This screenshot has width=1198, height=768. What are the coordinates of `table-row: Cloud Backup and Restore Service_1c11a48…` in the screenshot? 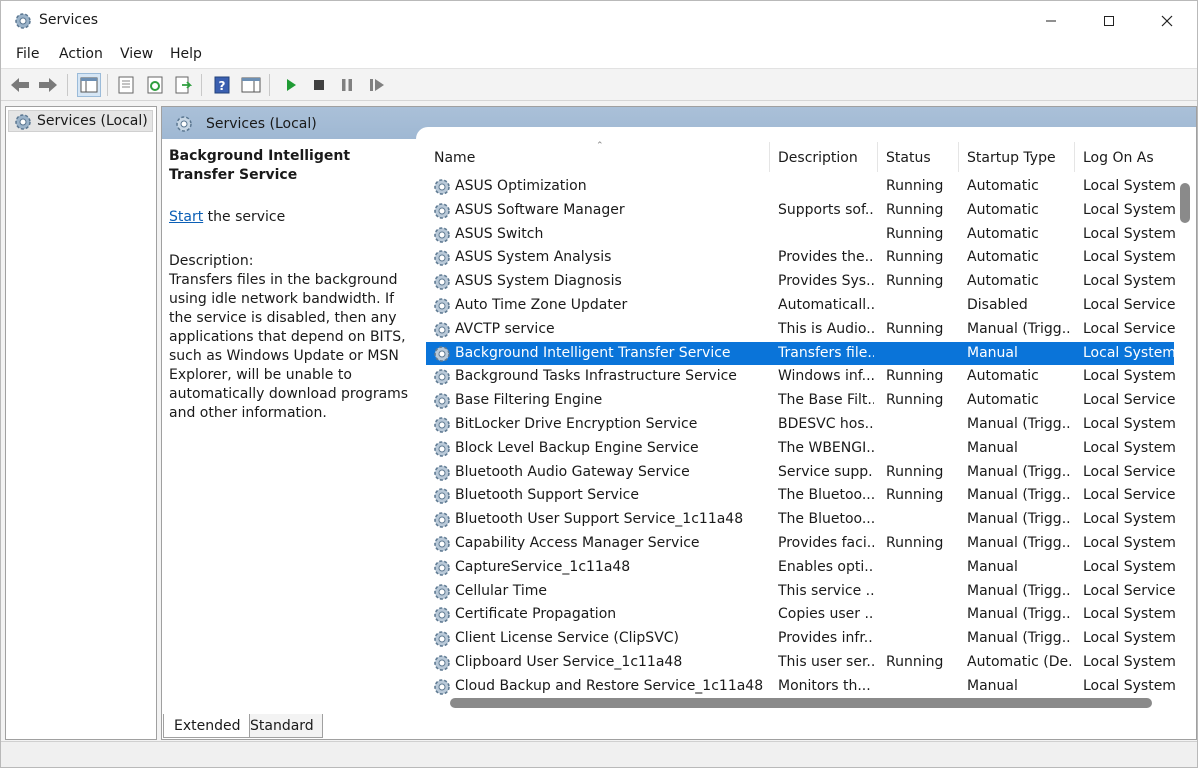 It's located at (800, 685).